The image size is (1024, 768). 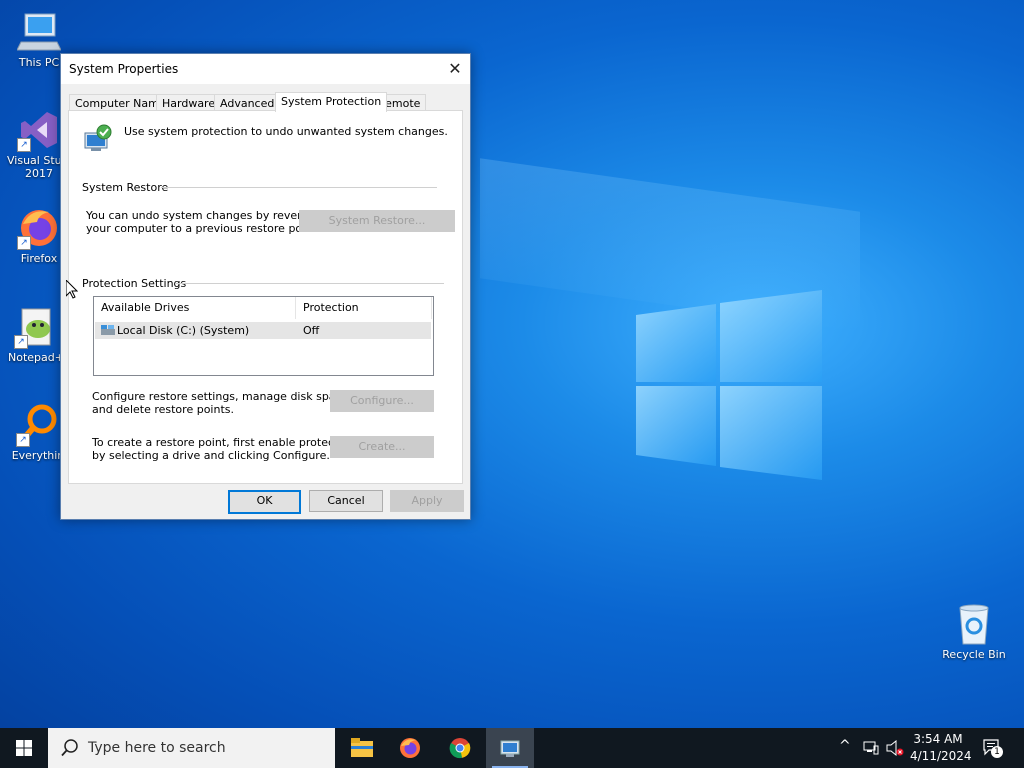 What do you see at coordinates (72, 289) in the screenshot?
I see `mouse-cursor-icon` at bounding box center [72, 289].